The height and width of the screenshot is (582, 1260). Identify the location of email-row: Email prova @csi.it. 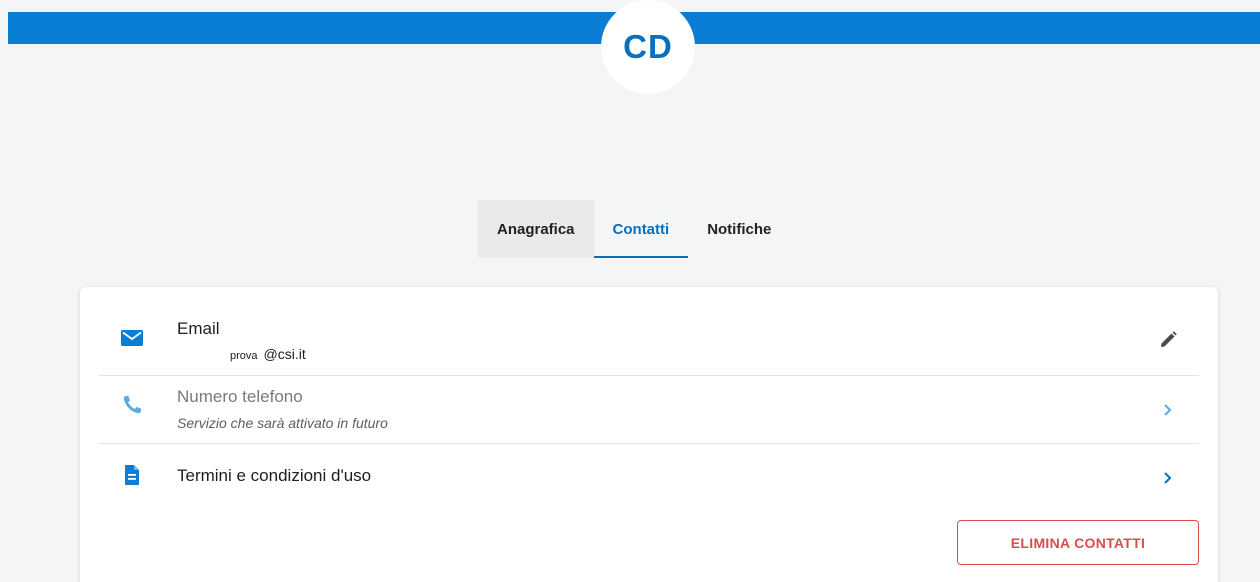
(649, 341).